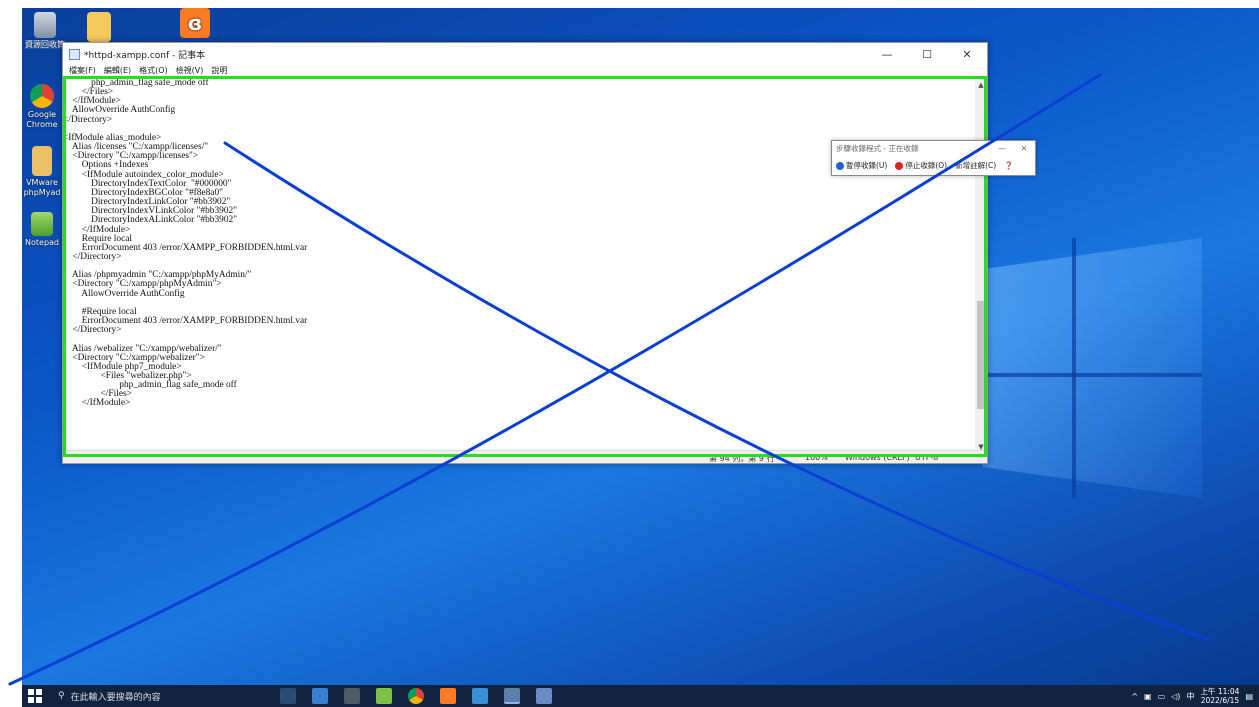 The height and width of the screenshot is (707, 1259). What do you see at coordinates (320, 696) in the screenshot?
I see `file-explorer-icon` at bounding box center [320, 696].